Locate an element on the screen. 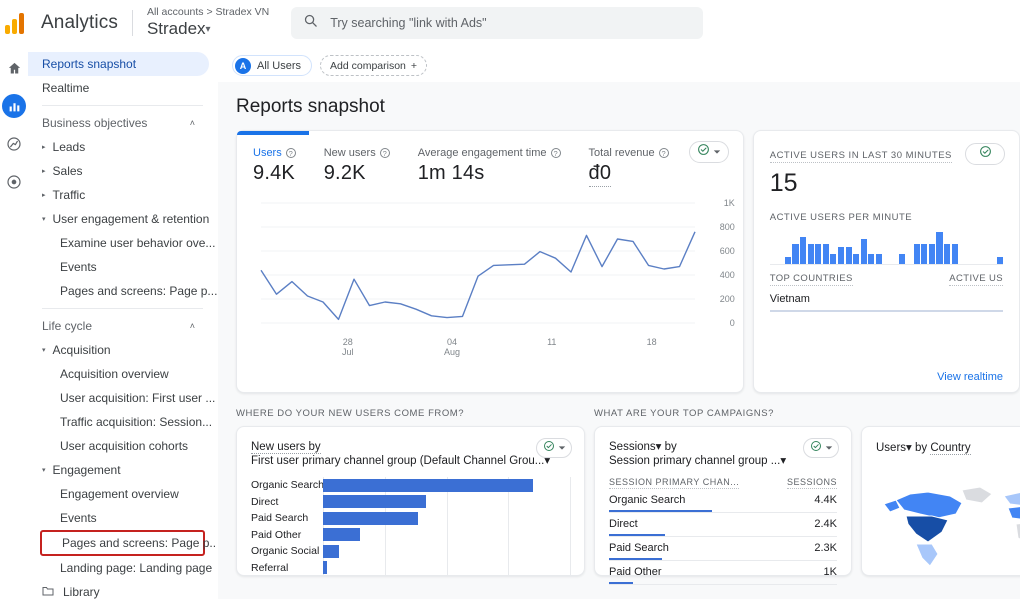 Image resolution: width=1020 pixels, height=599 pixels. segment-chip-all-users: A All Users is located at coordinates (272, 65).